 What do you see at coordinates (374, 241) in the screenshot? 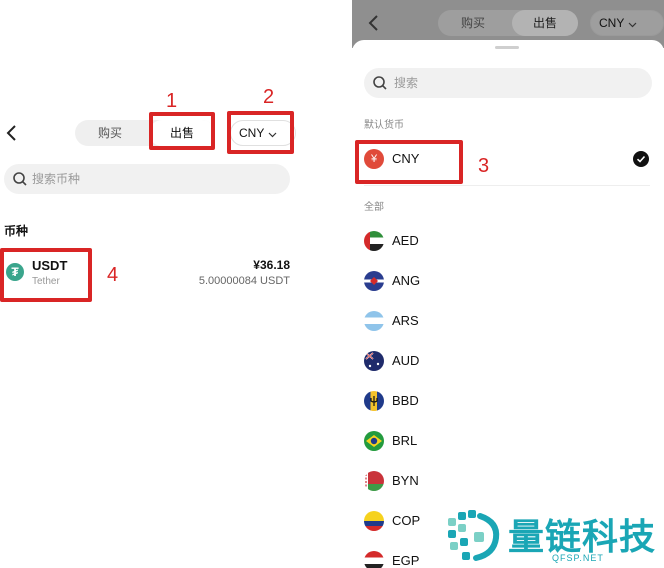
I see `flag-aed-icon` at bounding box center [374, 241].